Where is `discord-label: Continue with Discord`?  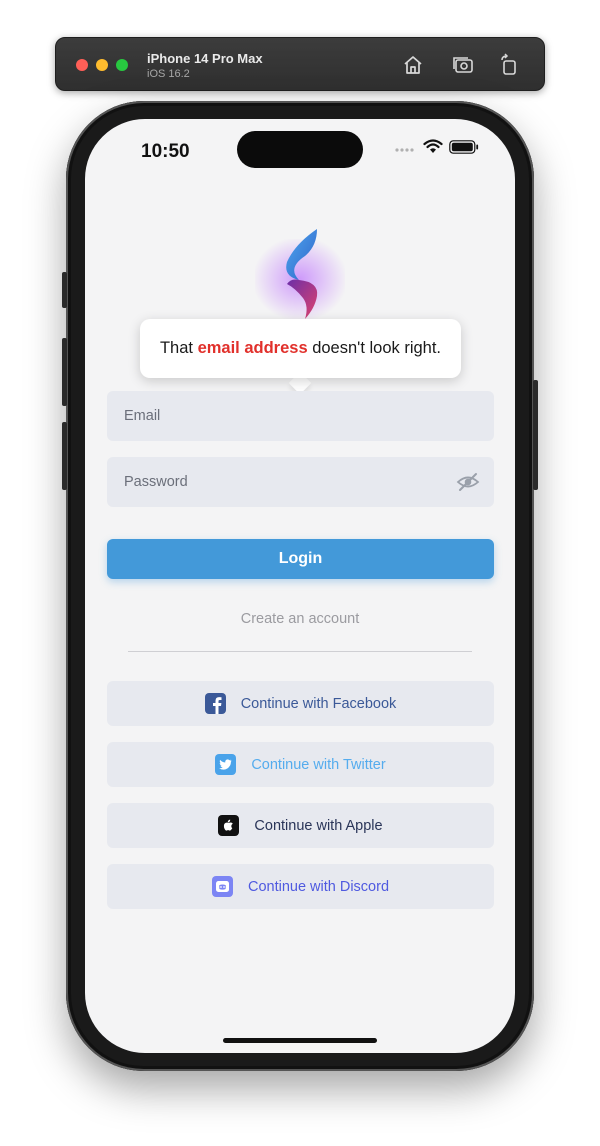
discord-label: Continue with Discord is located at coordinates (318, 886).